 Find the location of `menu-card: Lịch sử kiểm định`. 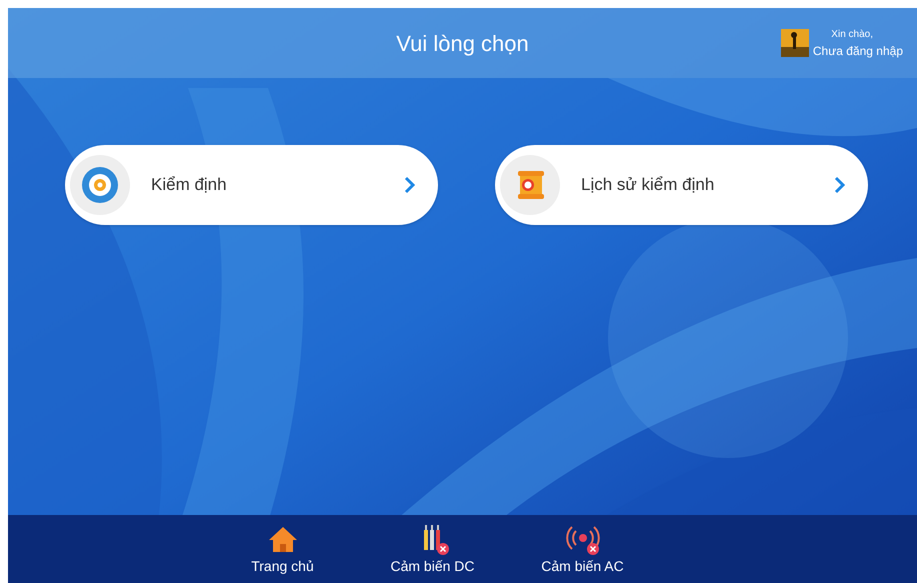

menu-card: Lịch sử kiểm định is located at coordinates (681, 185).